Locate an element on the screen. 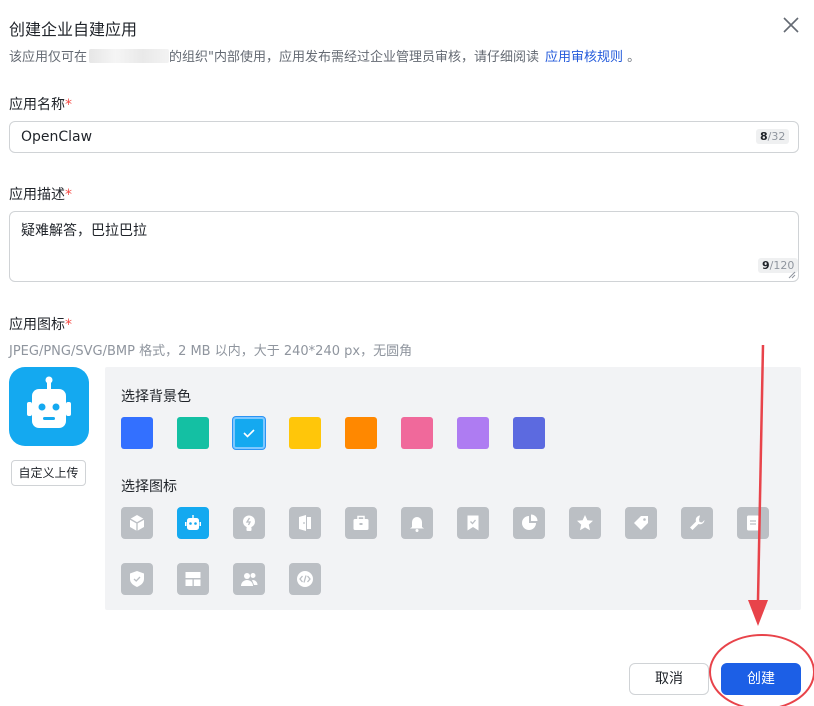 This screenshot has height=706, width=814. cancel-button: 取消 is located at coordinates (669, 679).